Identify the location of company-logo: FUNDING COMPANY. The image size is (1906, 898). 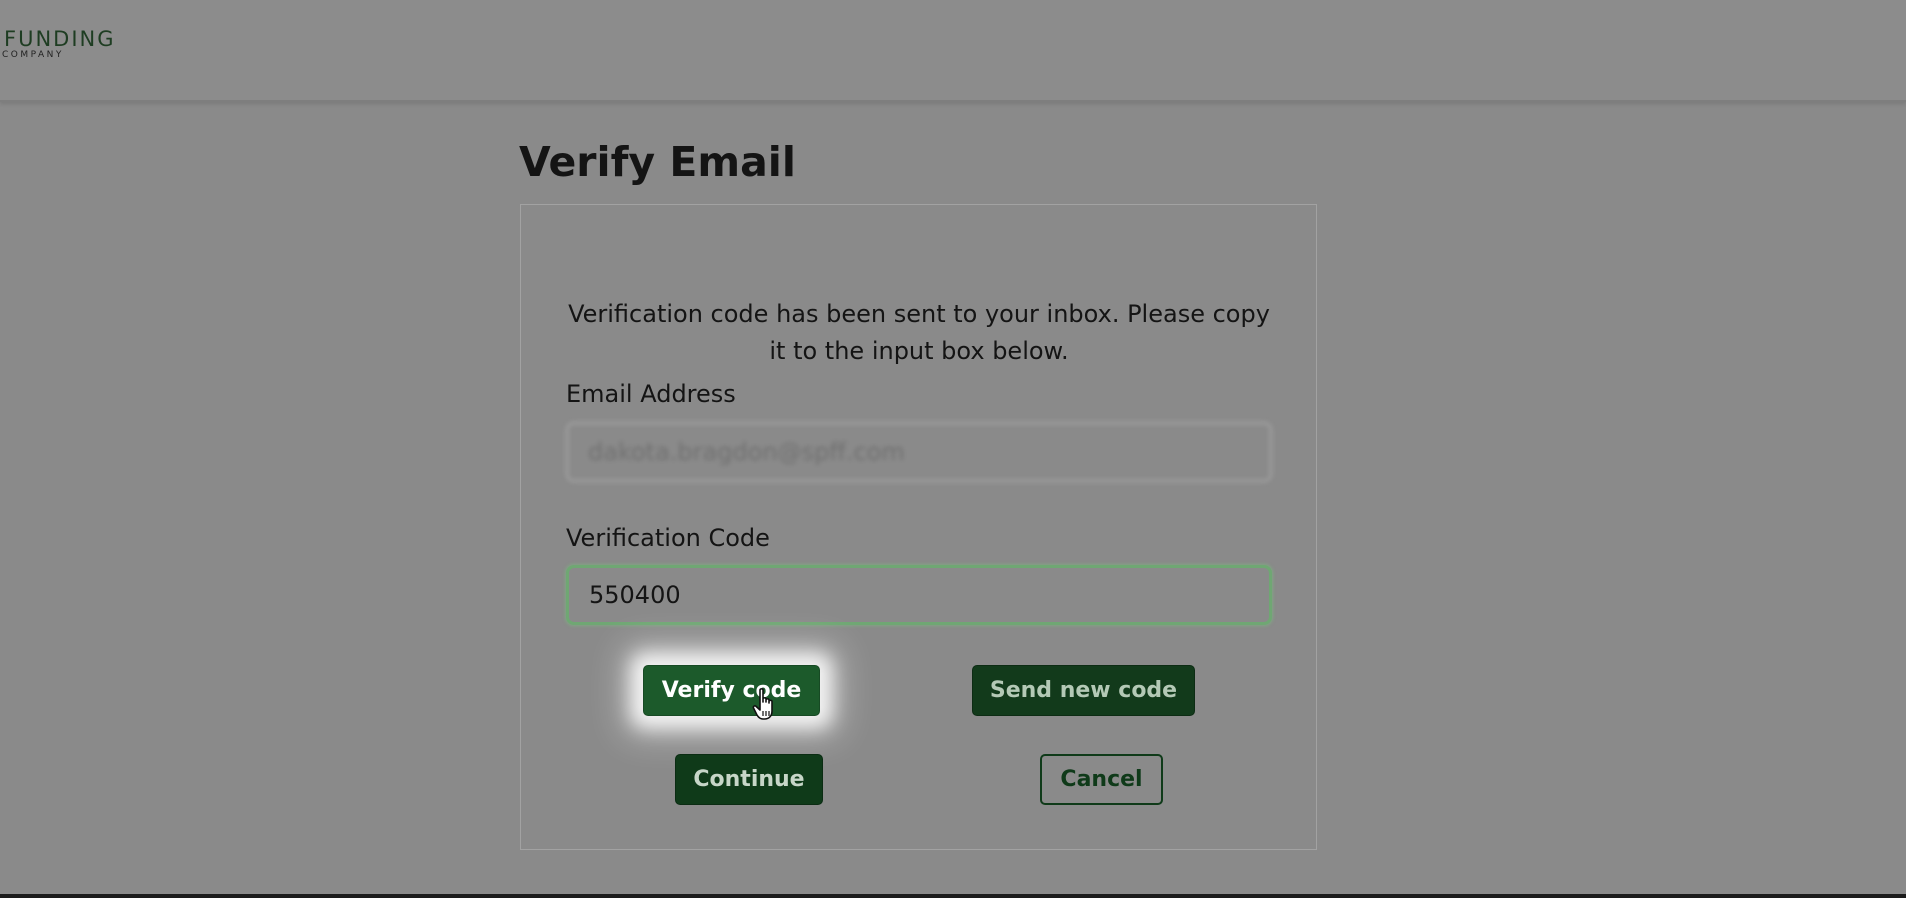
(59, 44).